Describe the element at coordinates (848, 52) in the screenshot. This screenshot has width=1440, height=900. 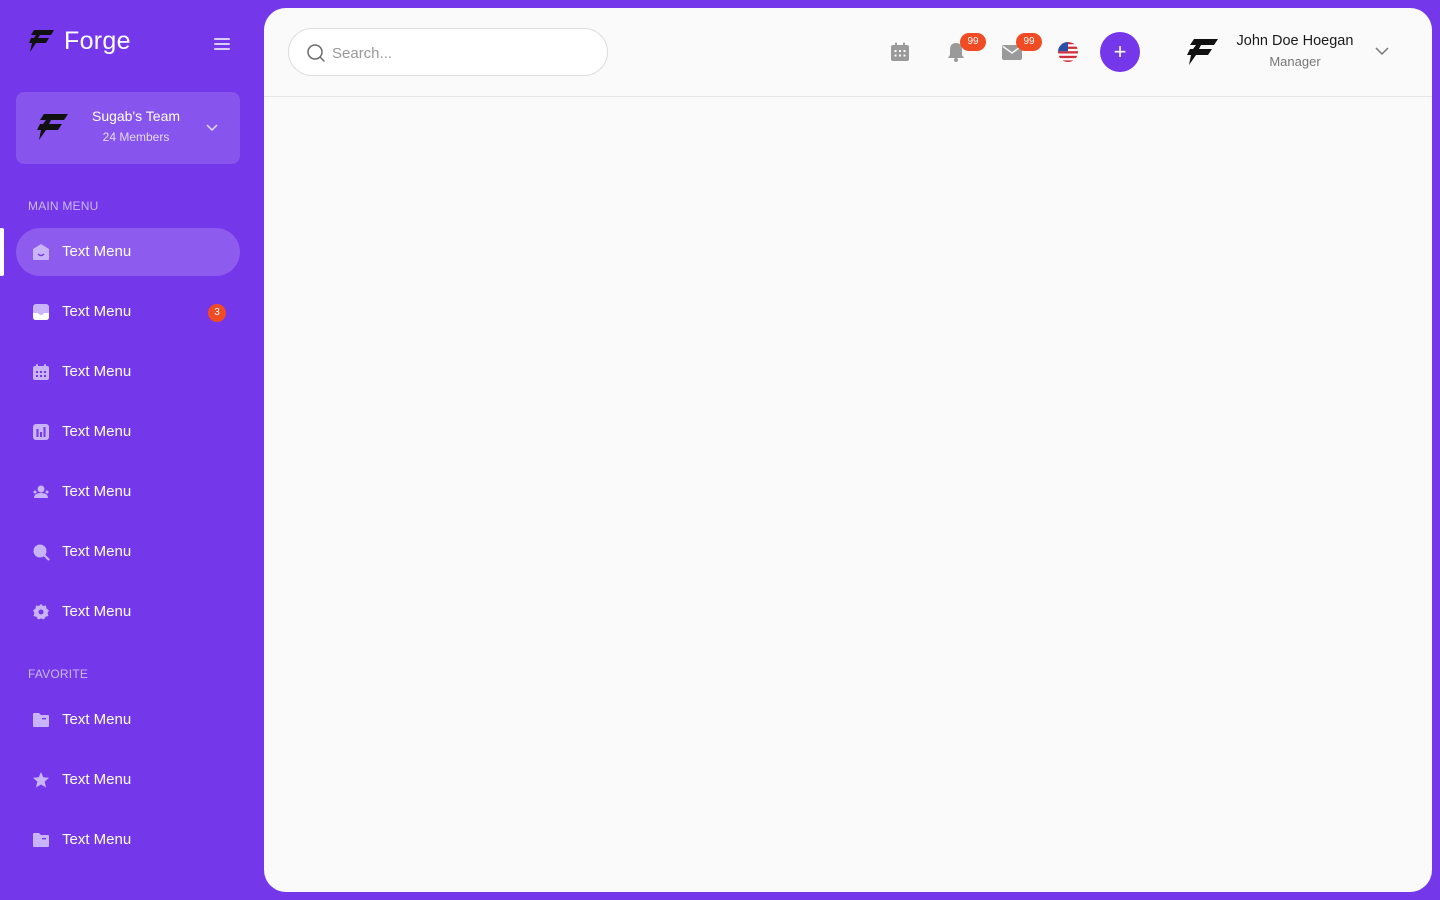
I see `topbar: 99 99 + John Doe Hoegan Manager` at that location.